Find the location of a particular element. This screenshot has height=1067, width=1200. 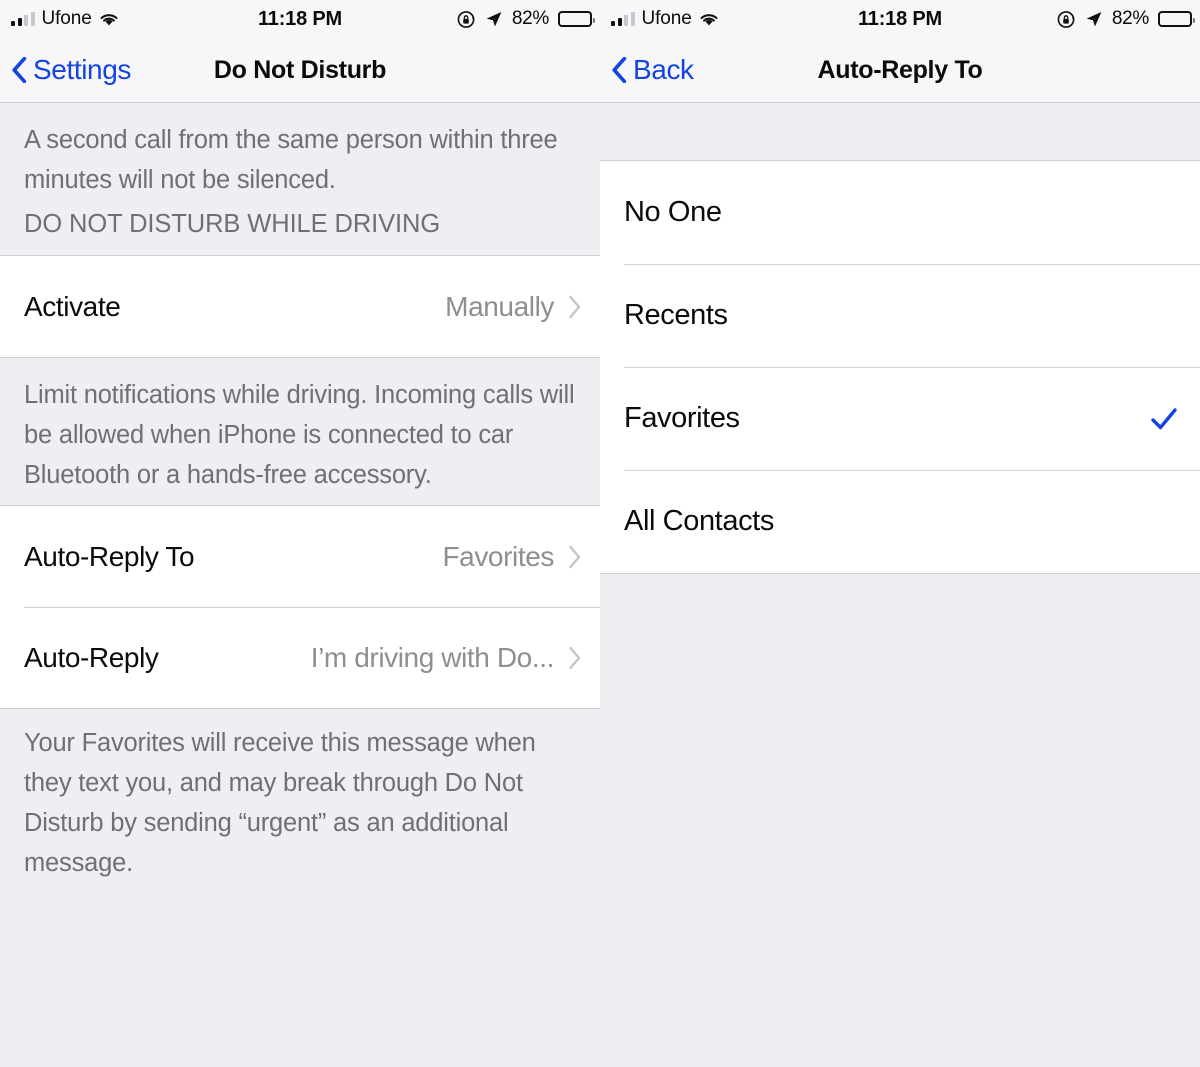

option-no-one: No One is located at coordinates (900, 212).